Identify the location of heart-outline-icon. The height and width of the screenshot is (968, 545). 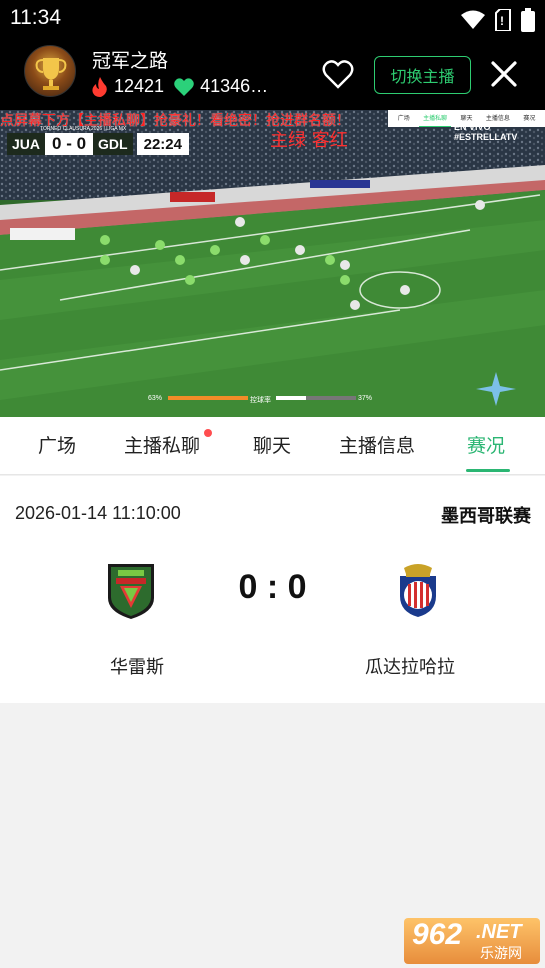
(338, 74).